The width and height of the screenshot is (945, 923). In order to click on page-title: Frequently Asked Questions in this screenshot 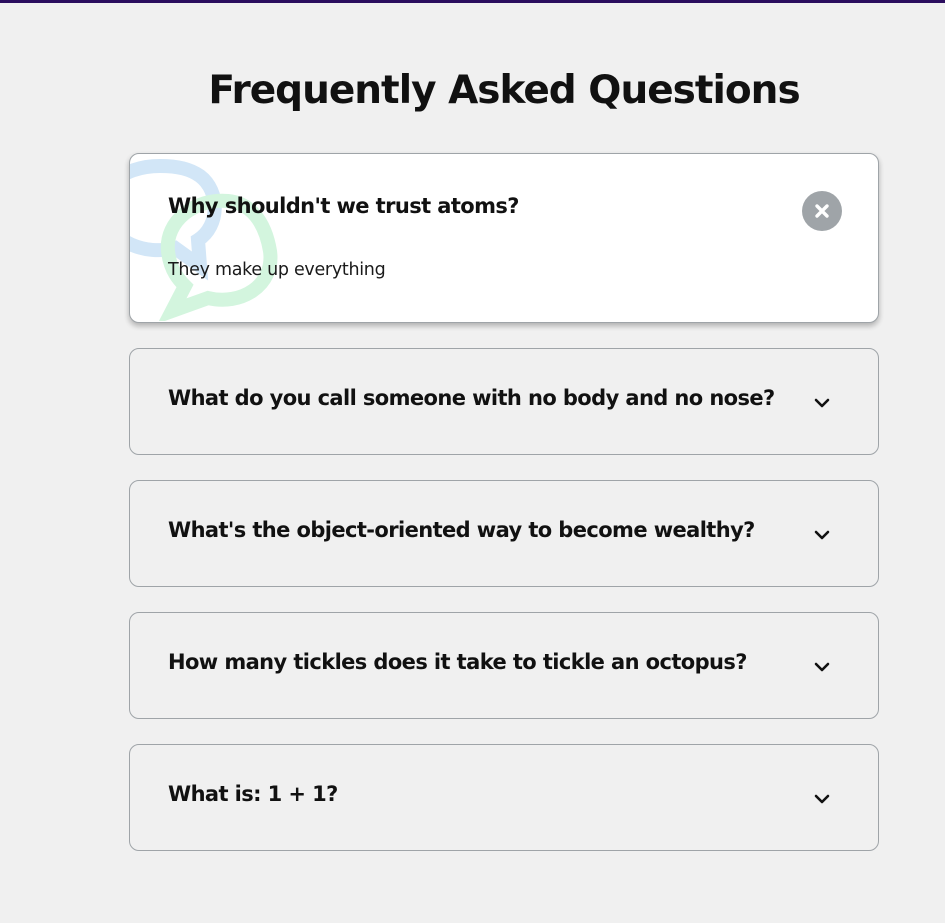, I will do `click(504, 90)`.